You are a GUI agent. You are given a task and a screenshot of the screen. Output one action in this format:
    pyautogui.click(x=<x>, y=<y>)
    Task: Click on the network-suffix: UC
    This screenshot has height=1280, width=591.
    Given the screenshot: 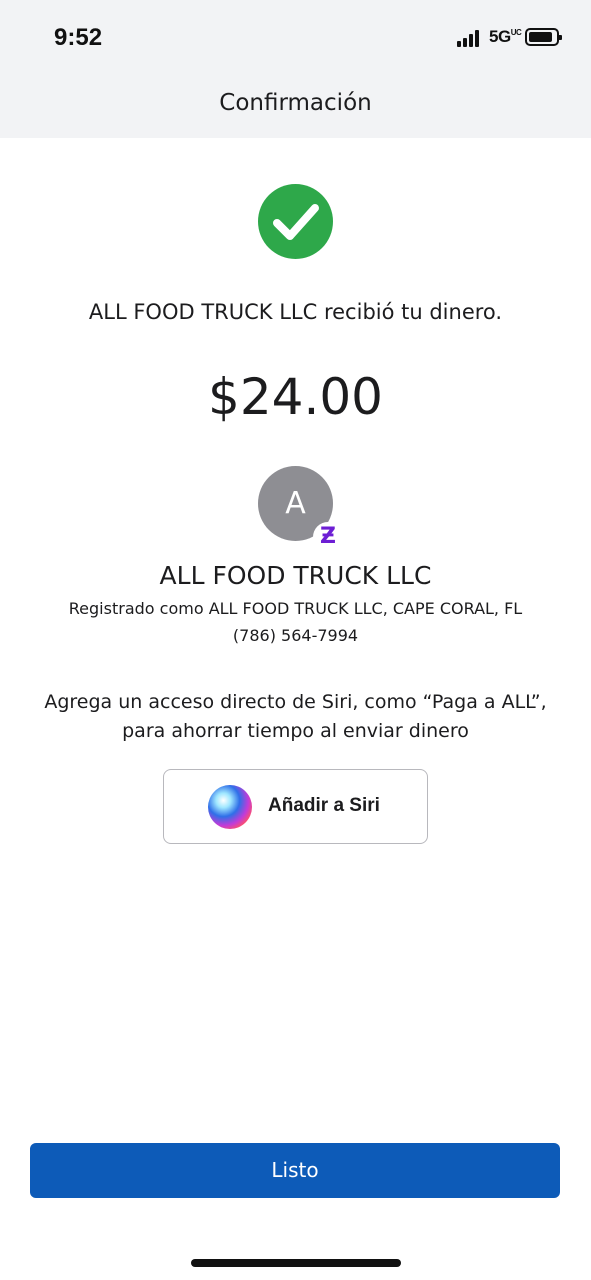 What is the action you would take?
    pyautogui.click(x=516, y=32)
    